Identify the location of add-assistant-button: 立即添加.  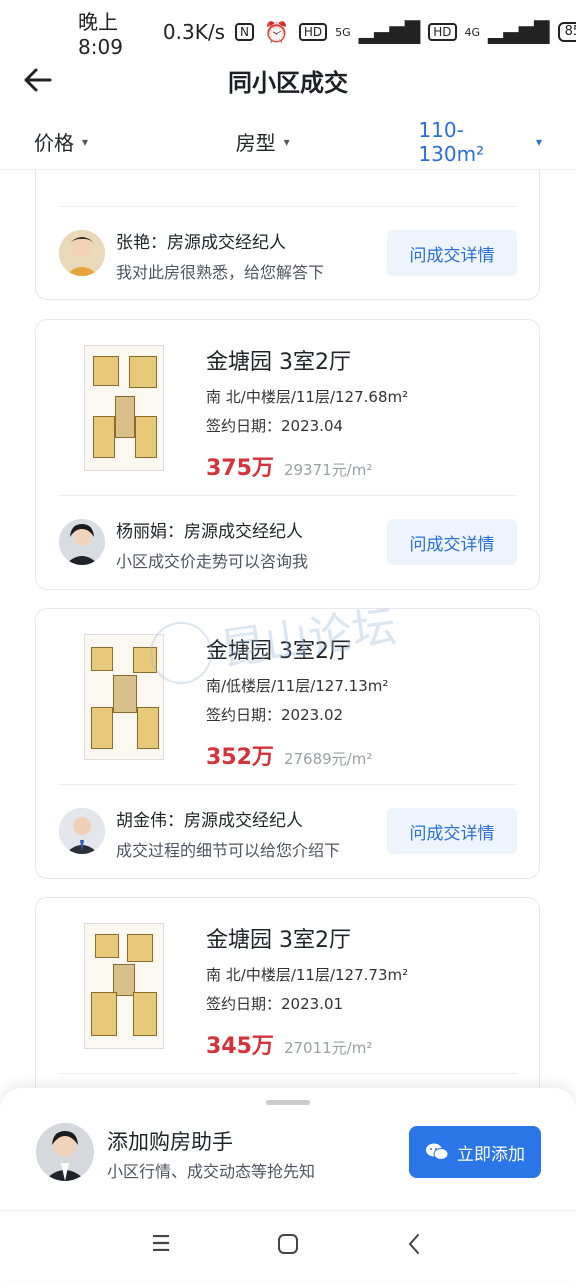
(475, 1152).